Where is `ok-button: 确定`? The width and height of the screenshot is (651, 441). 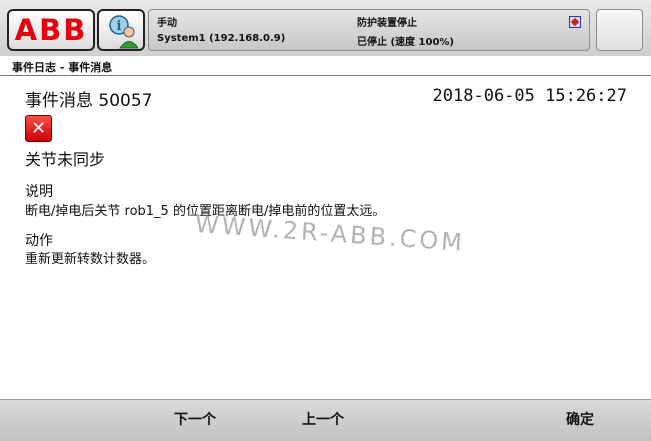 ok-button: 确定 is located at coordinates (580, 420).